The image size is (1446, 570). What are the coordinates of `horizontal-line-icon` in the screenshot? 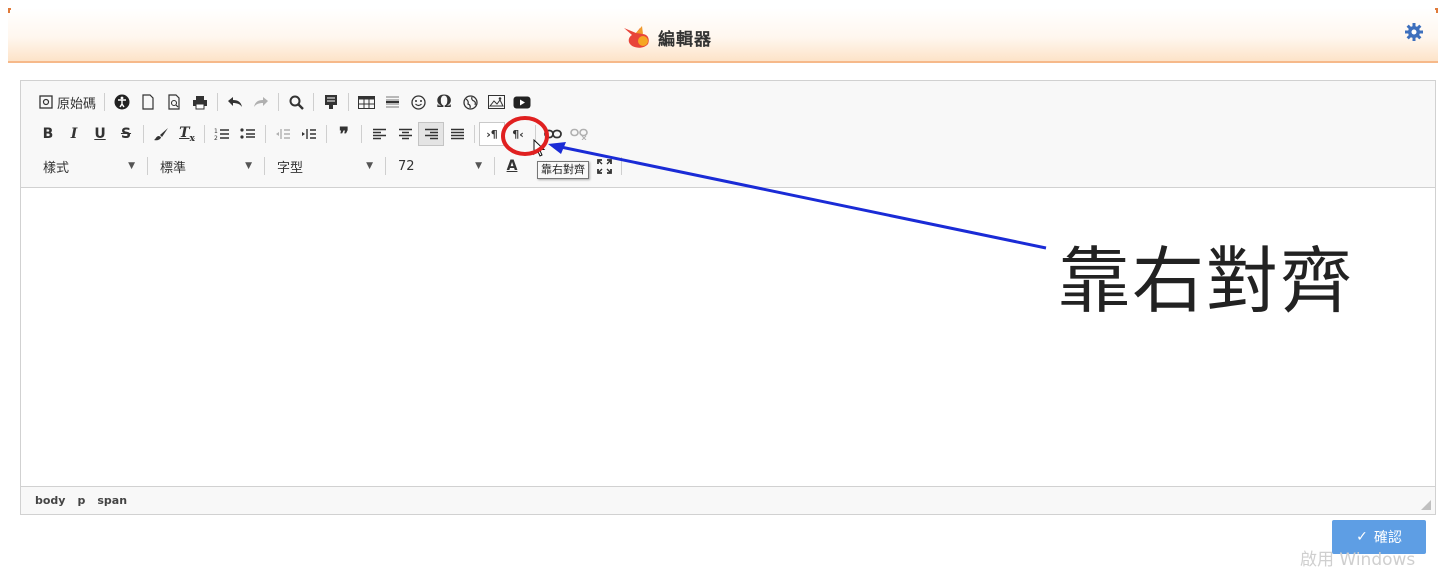 It's located at (392, 102).